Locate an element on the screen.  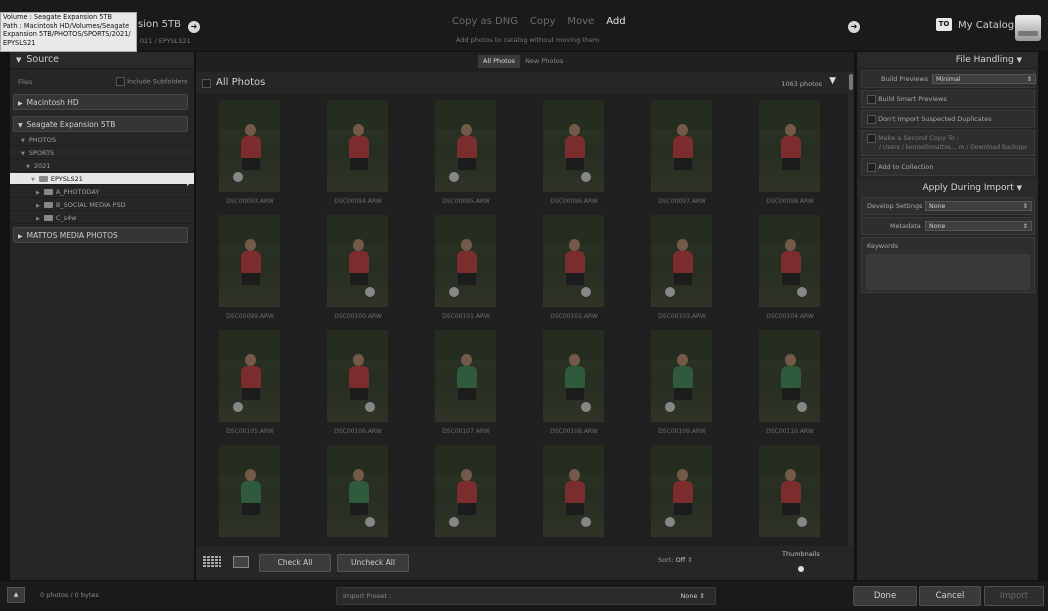
folder-row: ▶ C_s4w is located at coordinates (102, 218).